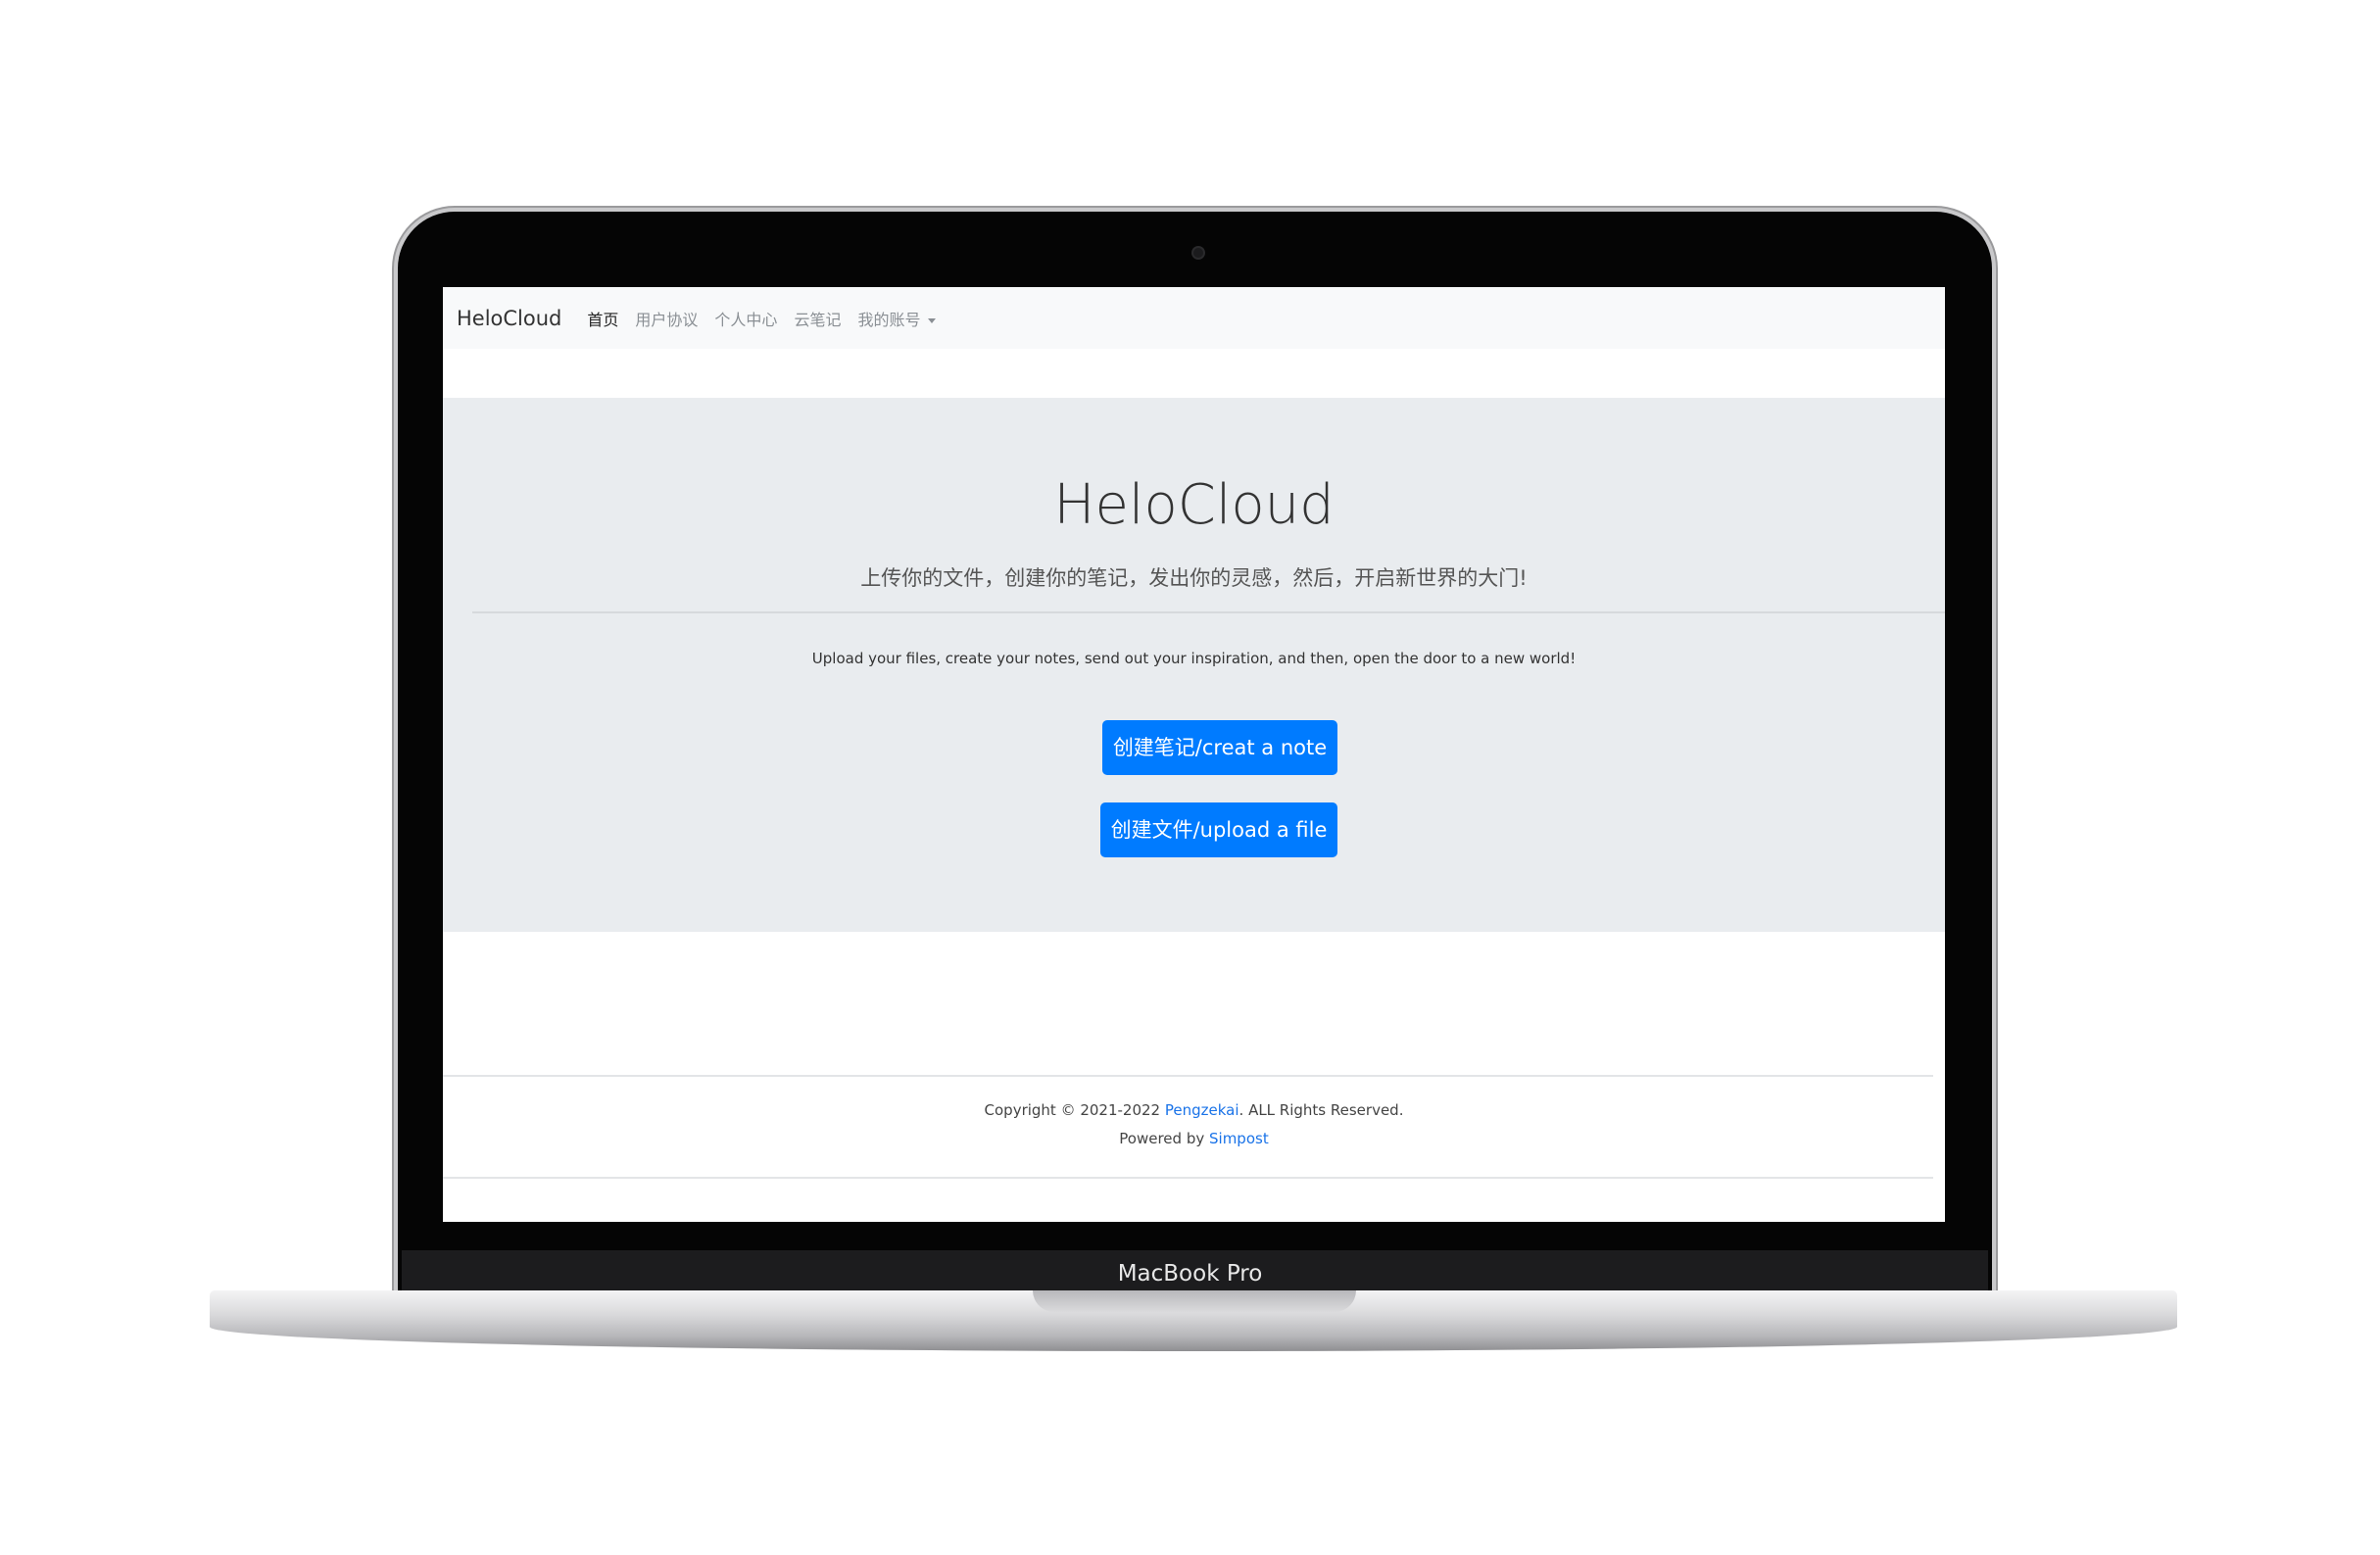 This screenshot has width=2380, height=1555. I want to click on create-note-button: 创建笔记/creat a note, so click(1219, 747).